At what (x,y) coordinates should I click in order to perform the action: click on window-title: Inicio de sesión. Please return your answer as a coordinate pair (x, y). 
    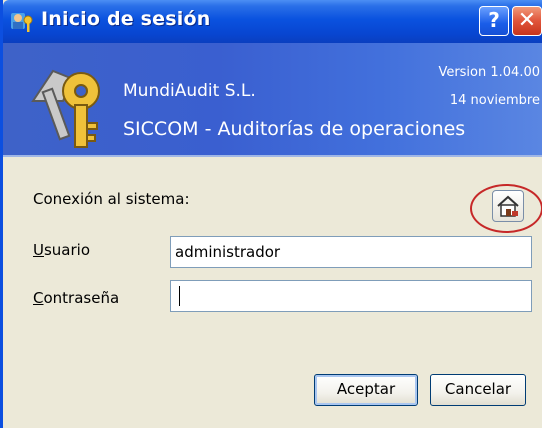
    Looking at the image, I should click on (126, 19).